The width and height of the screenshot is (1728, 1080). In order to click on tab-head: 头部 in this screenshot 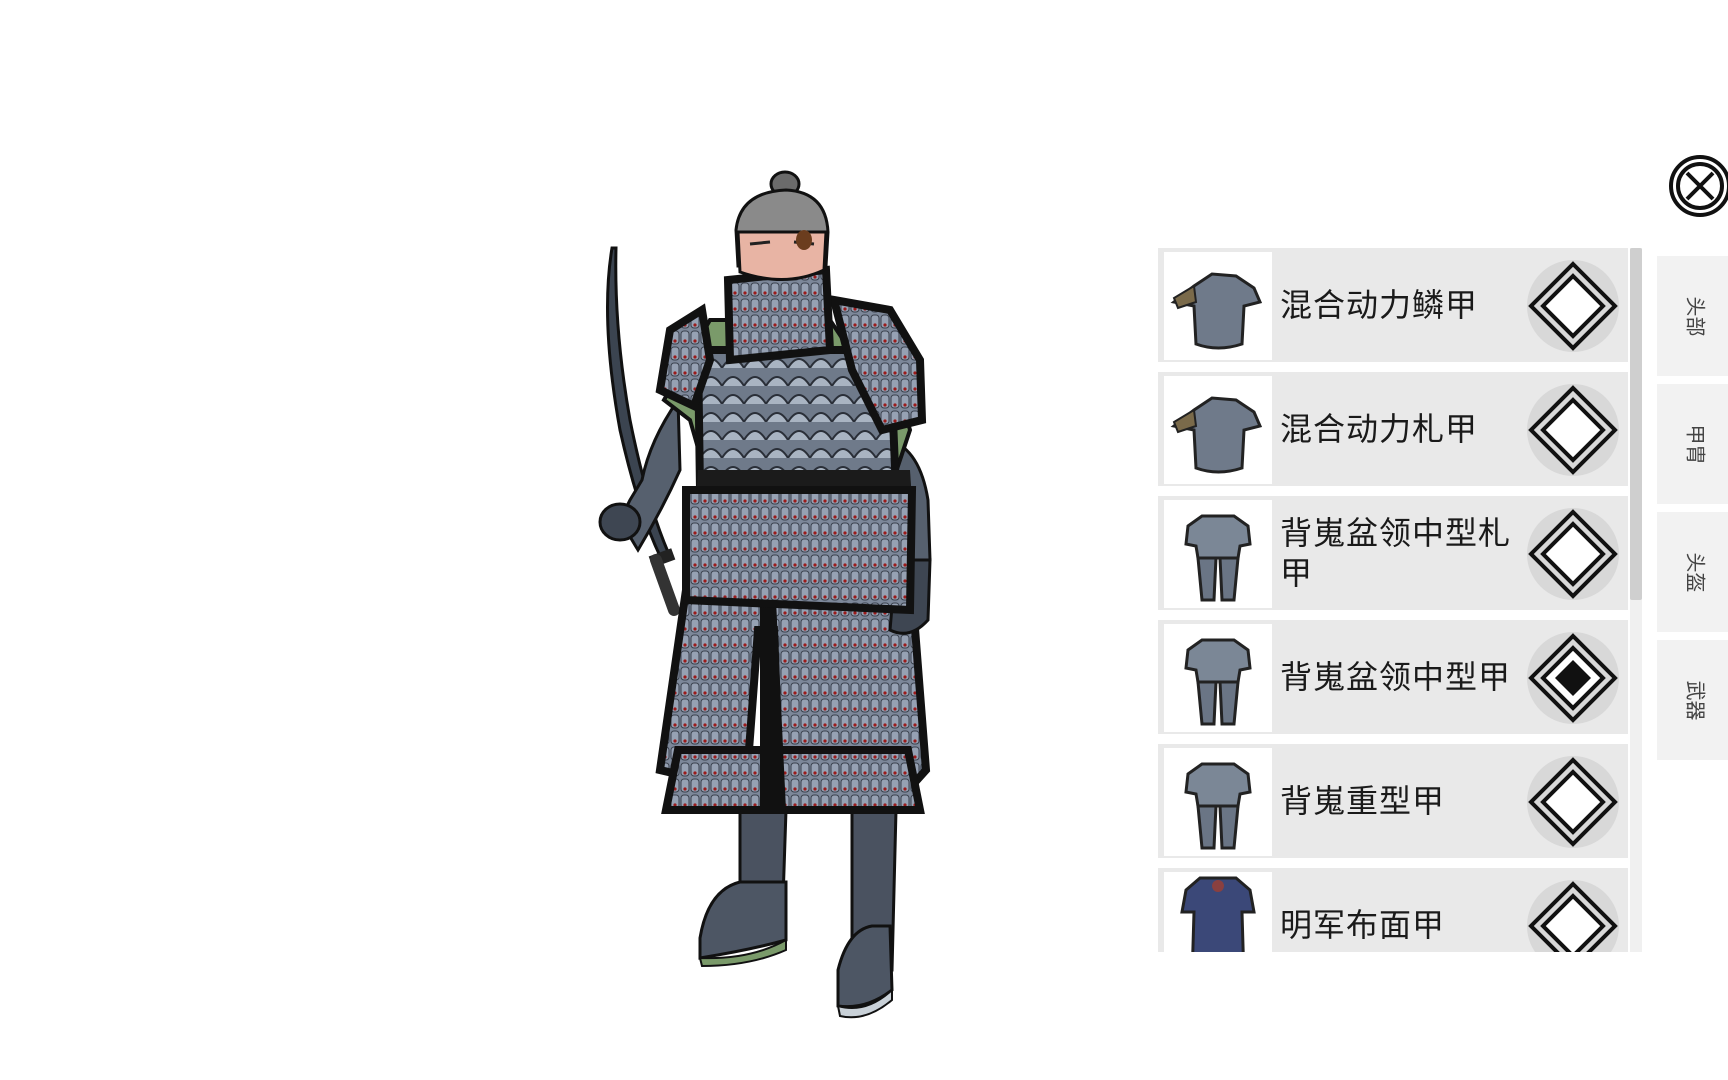, I will do `click(1692, 316)`.